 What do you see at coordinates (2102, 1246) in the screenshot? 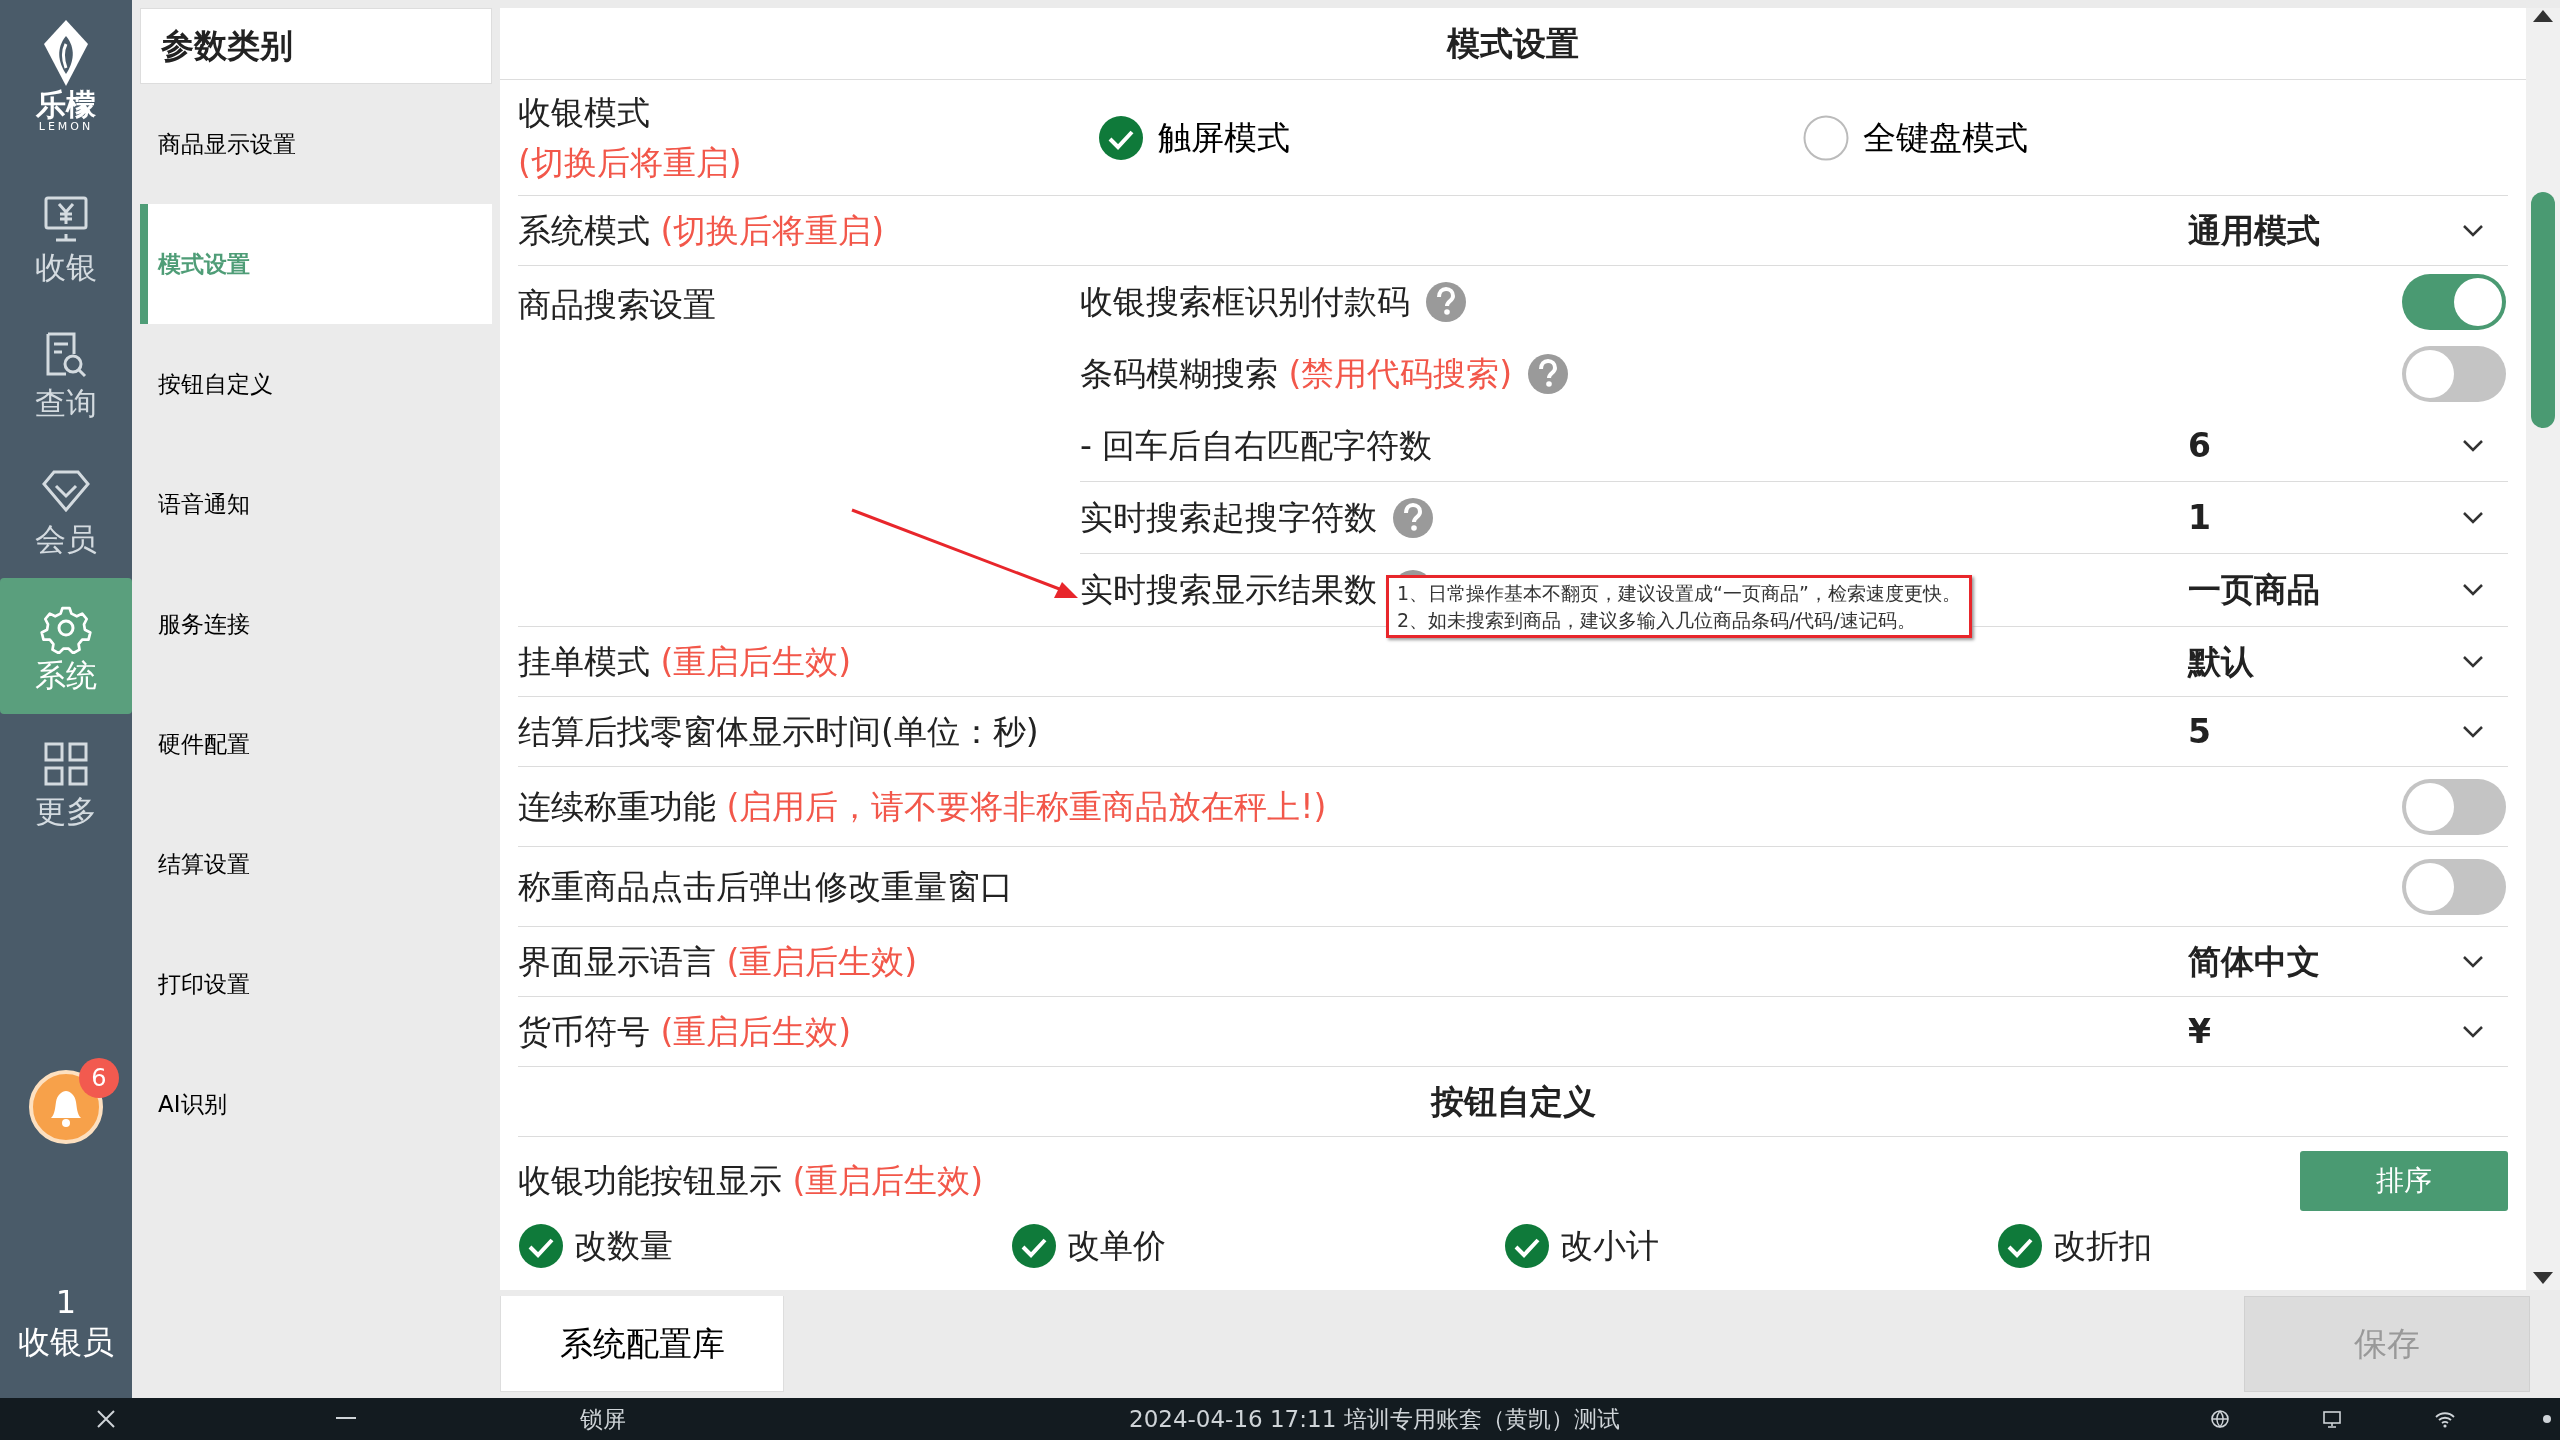
I see `checkbox-label: 改折扣` at bounding box center [2102, 1246].